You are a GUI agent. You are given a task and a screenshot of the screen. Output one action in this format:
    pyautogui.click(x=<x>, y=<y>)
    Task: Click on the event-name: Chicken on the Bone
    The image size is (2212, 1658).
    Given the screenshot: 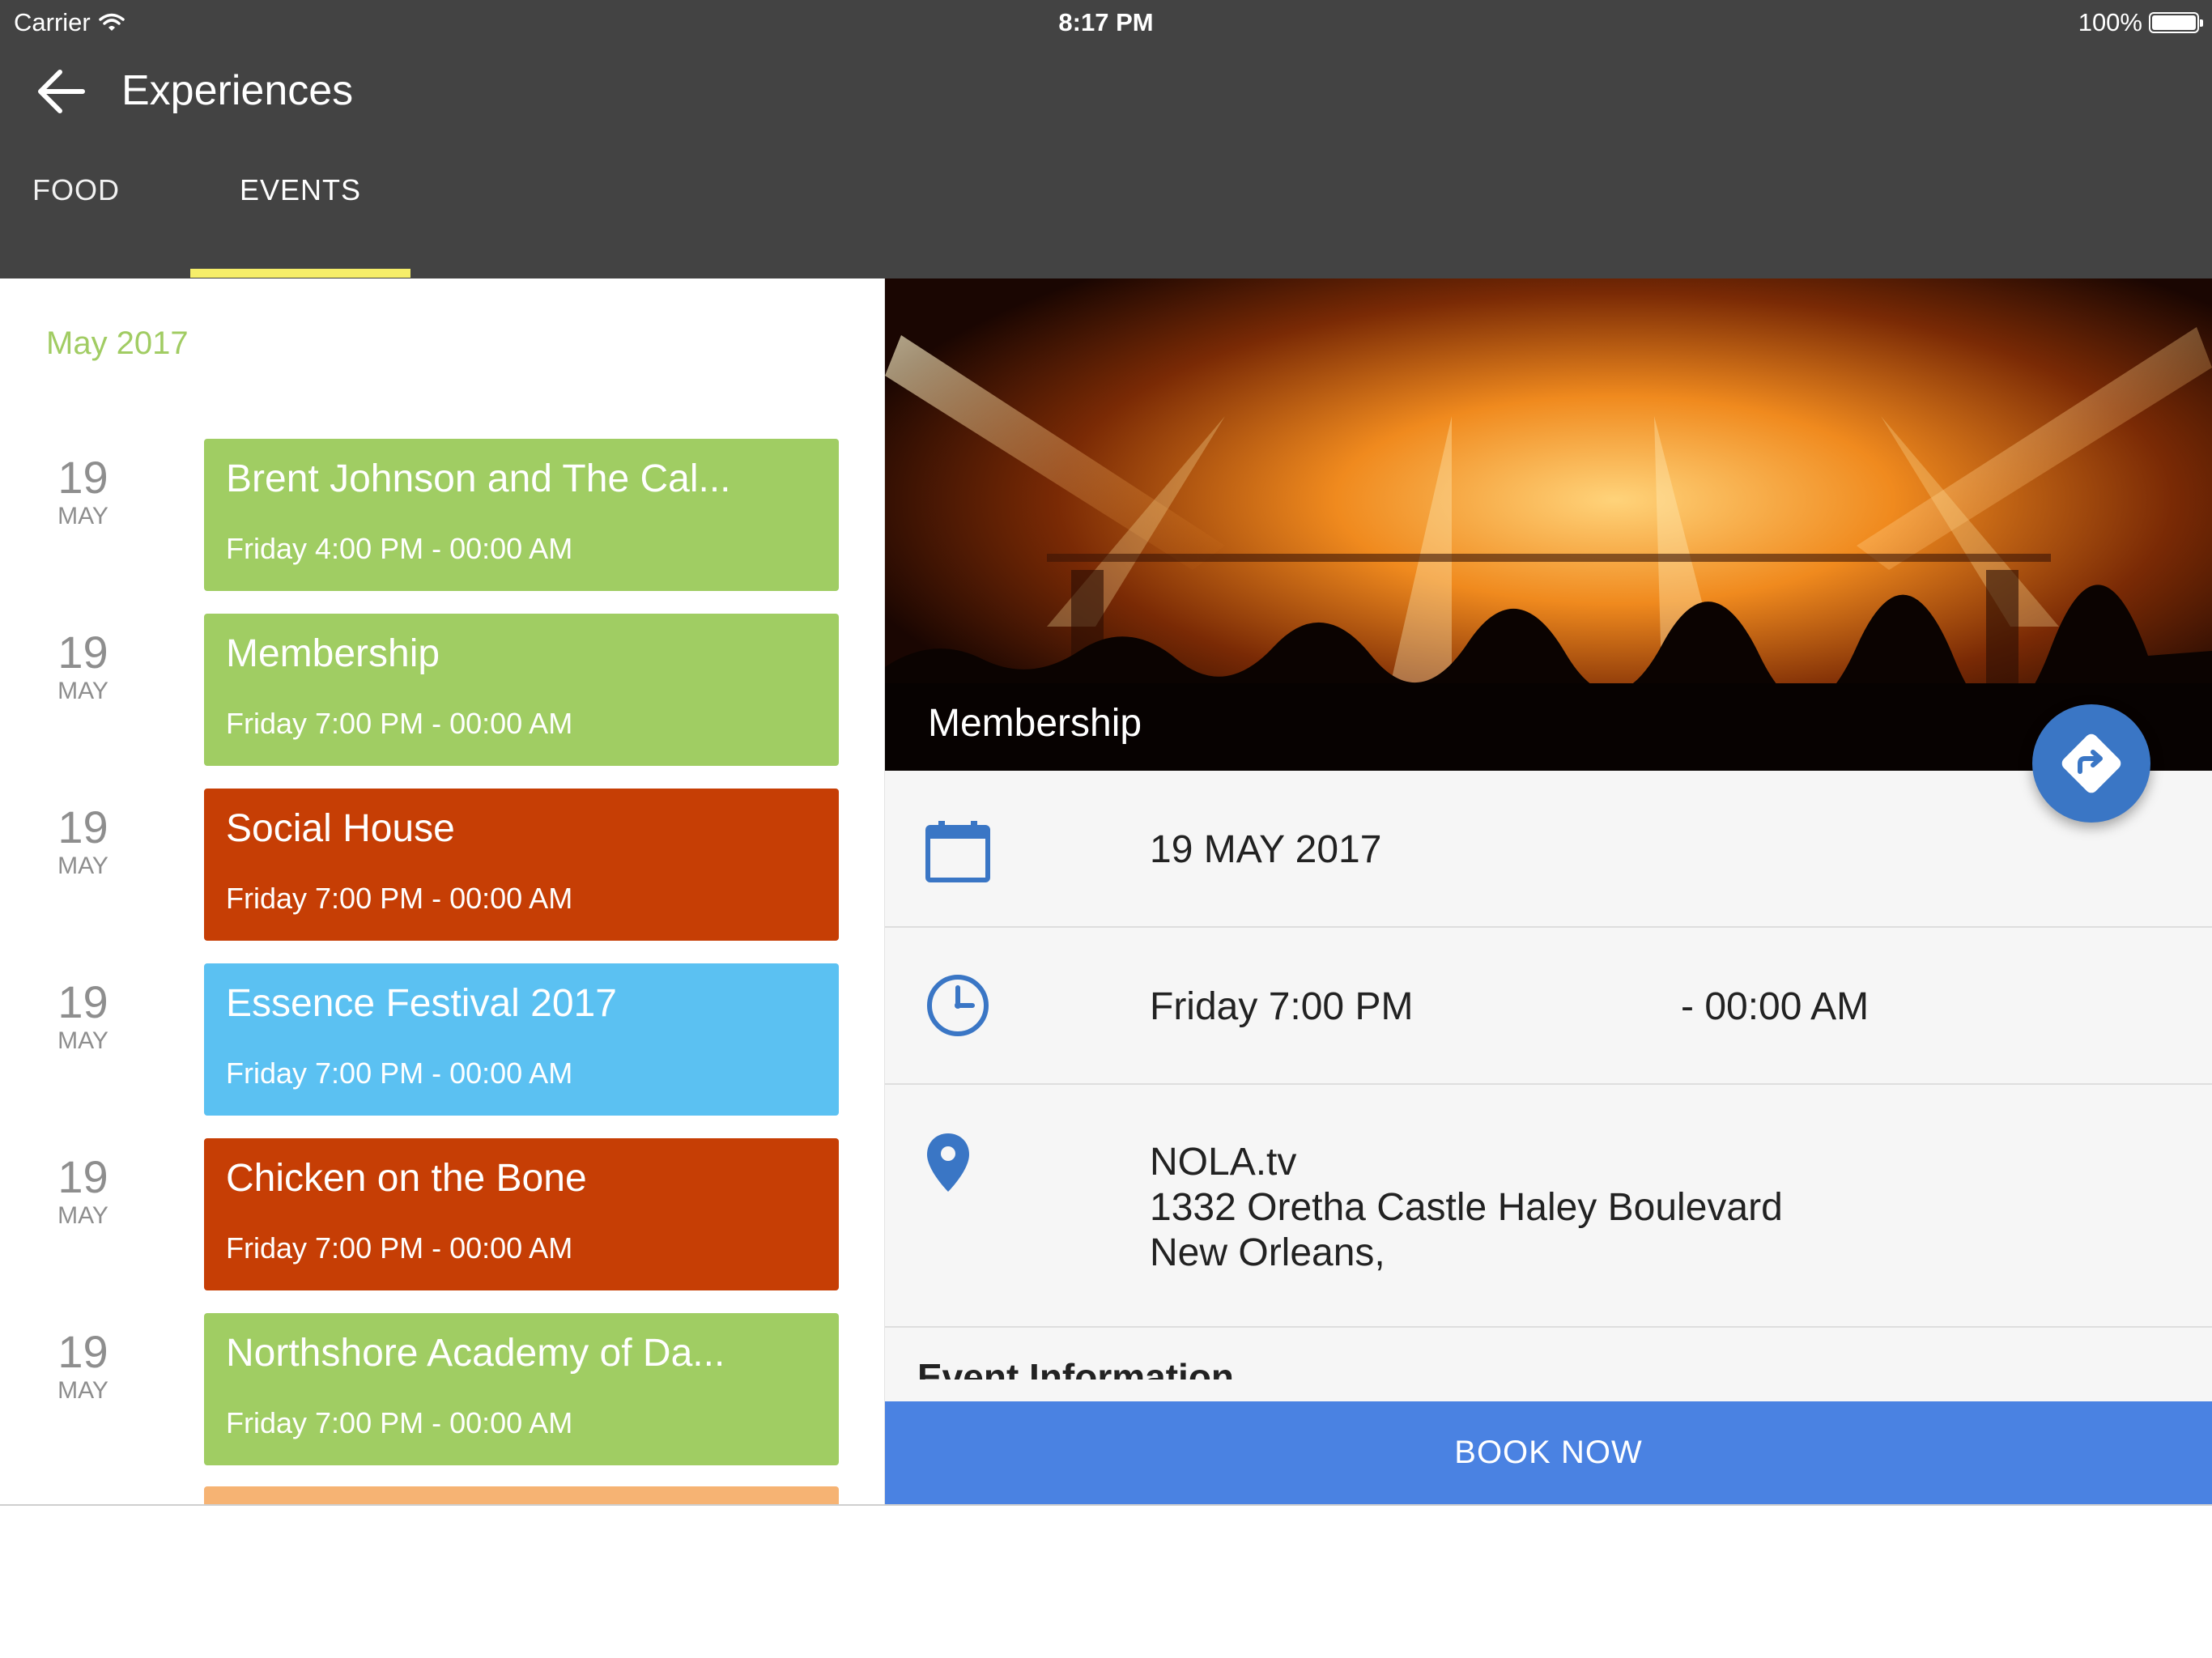 What is the action you would take?
    pyautogui.click(x=406, y=1178)
    